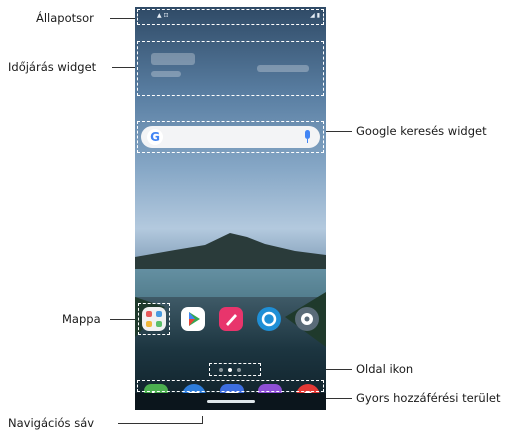  I want to click on home-gesture-pill, so click(231, 401).